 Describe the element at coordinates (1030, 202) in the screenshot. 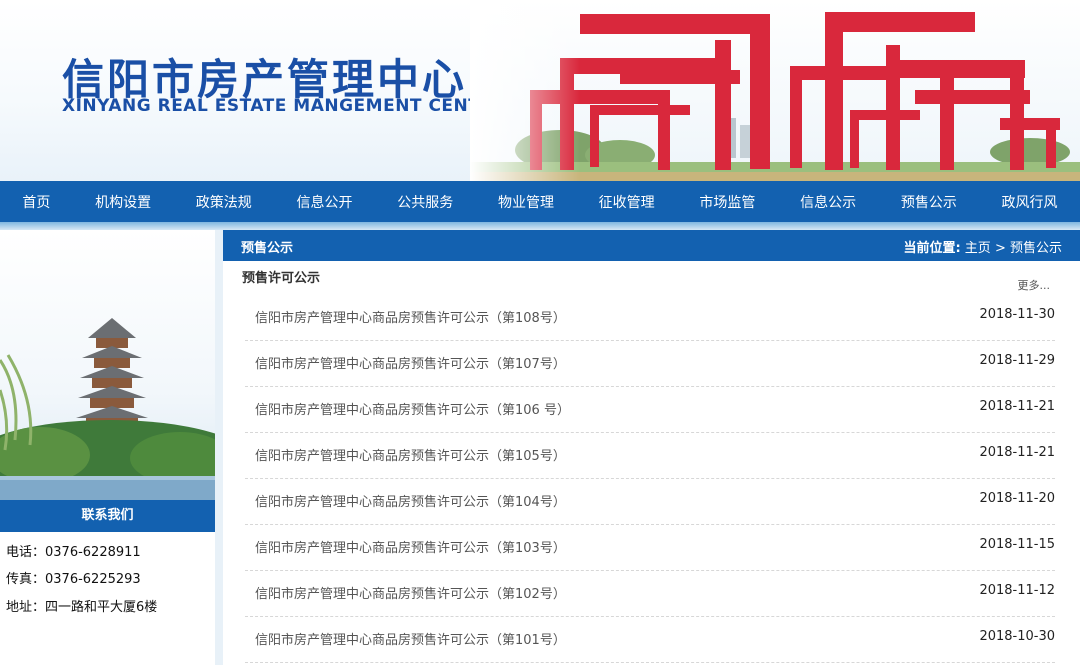

I see `nav-item-conduct: 政风行风` at that location.